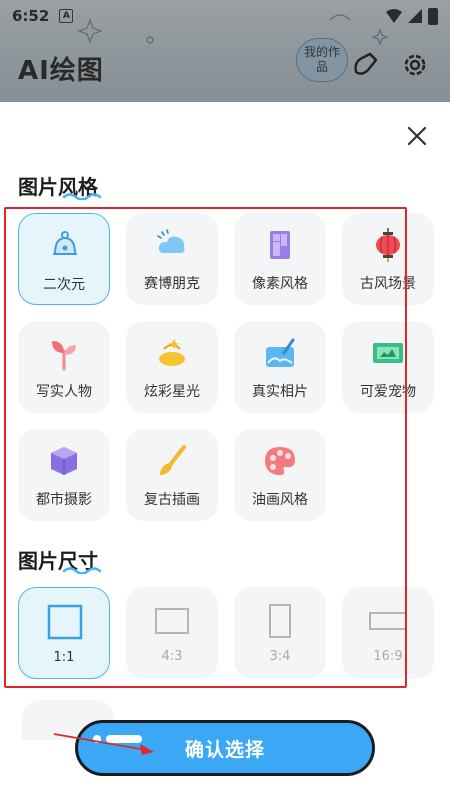 This screenshot has width=450, height=800. What do you see at coordinates (82, 196) in the screenshot?
I see `title-squiggle-decoration` at bounding box center [82, 196].